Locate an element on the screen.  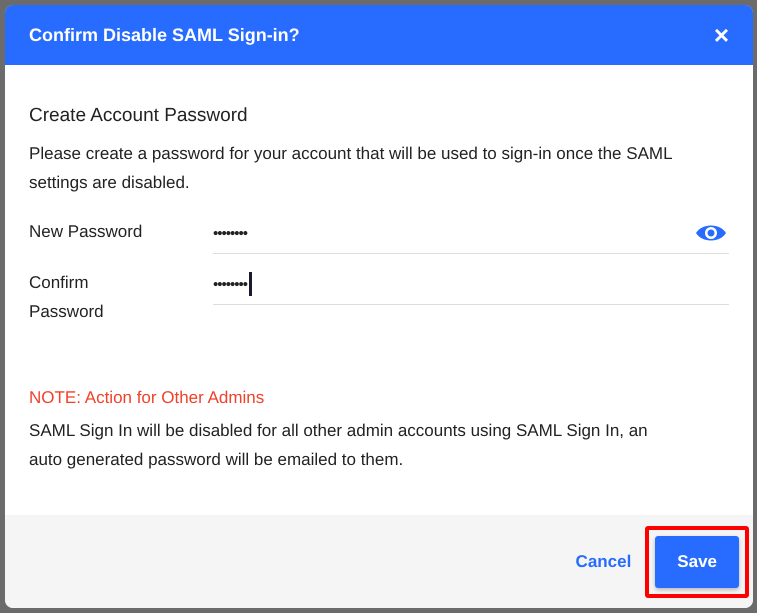
close-button: × is located at coordinates (721, 35).